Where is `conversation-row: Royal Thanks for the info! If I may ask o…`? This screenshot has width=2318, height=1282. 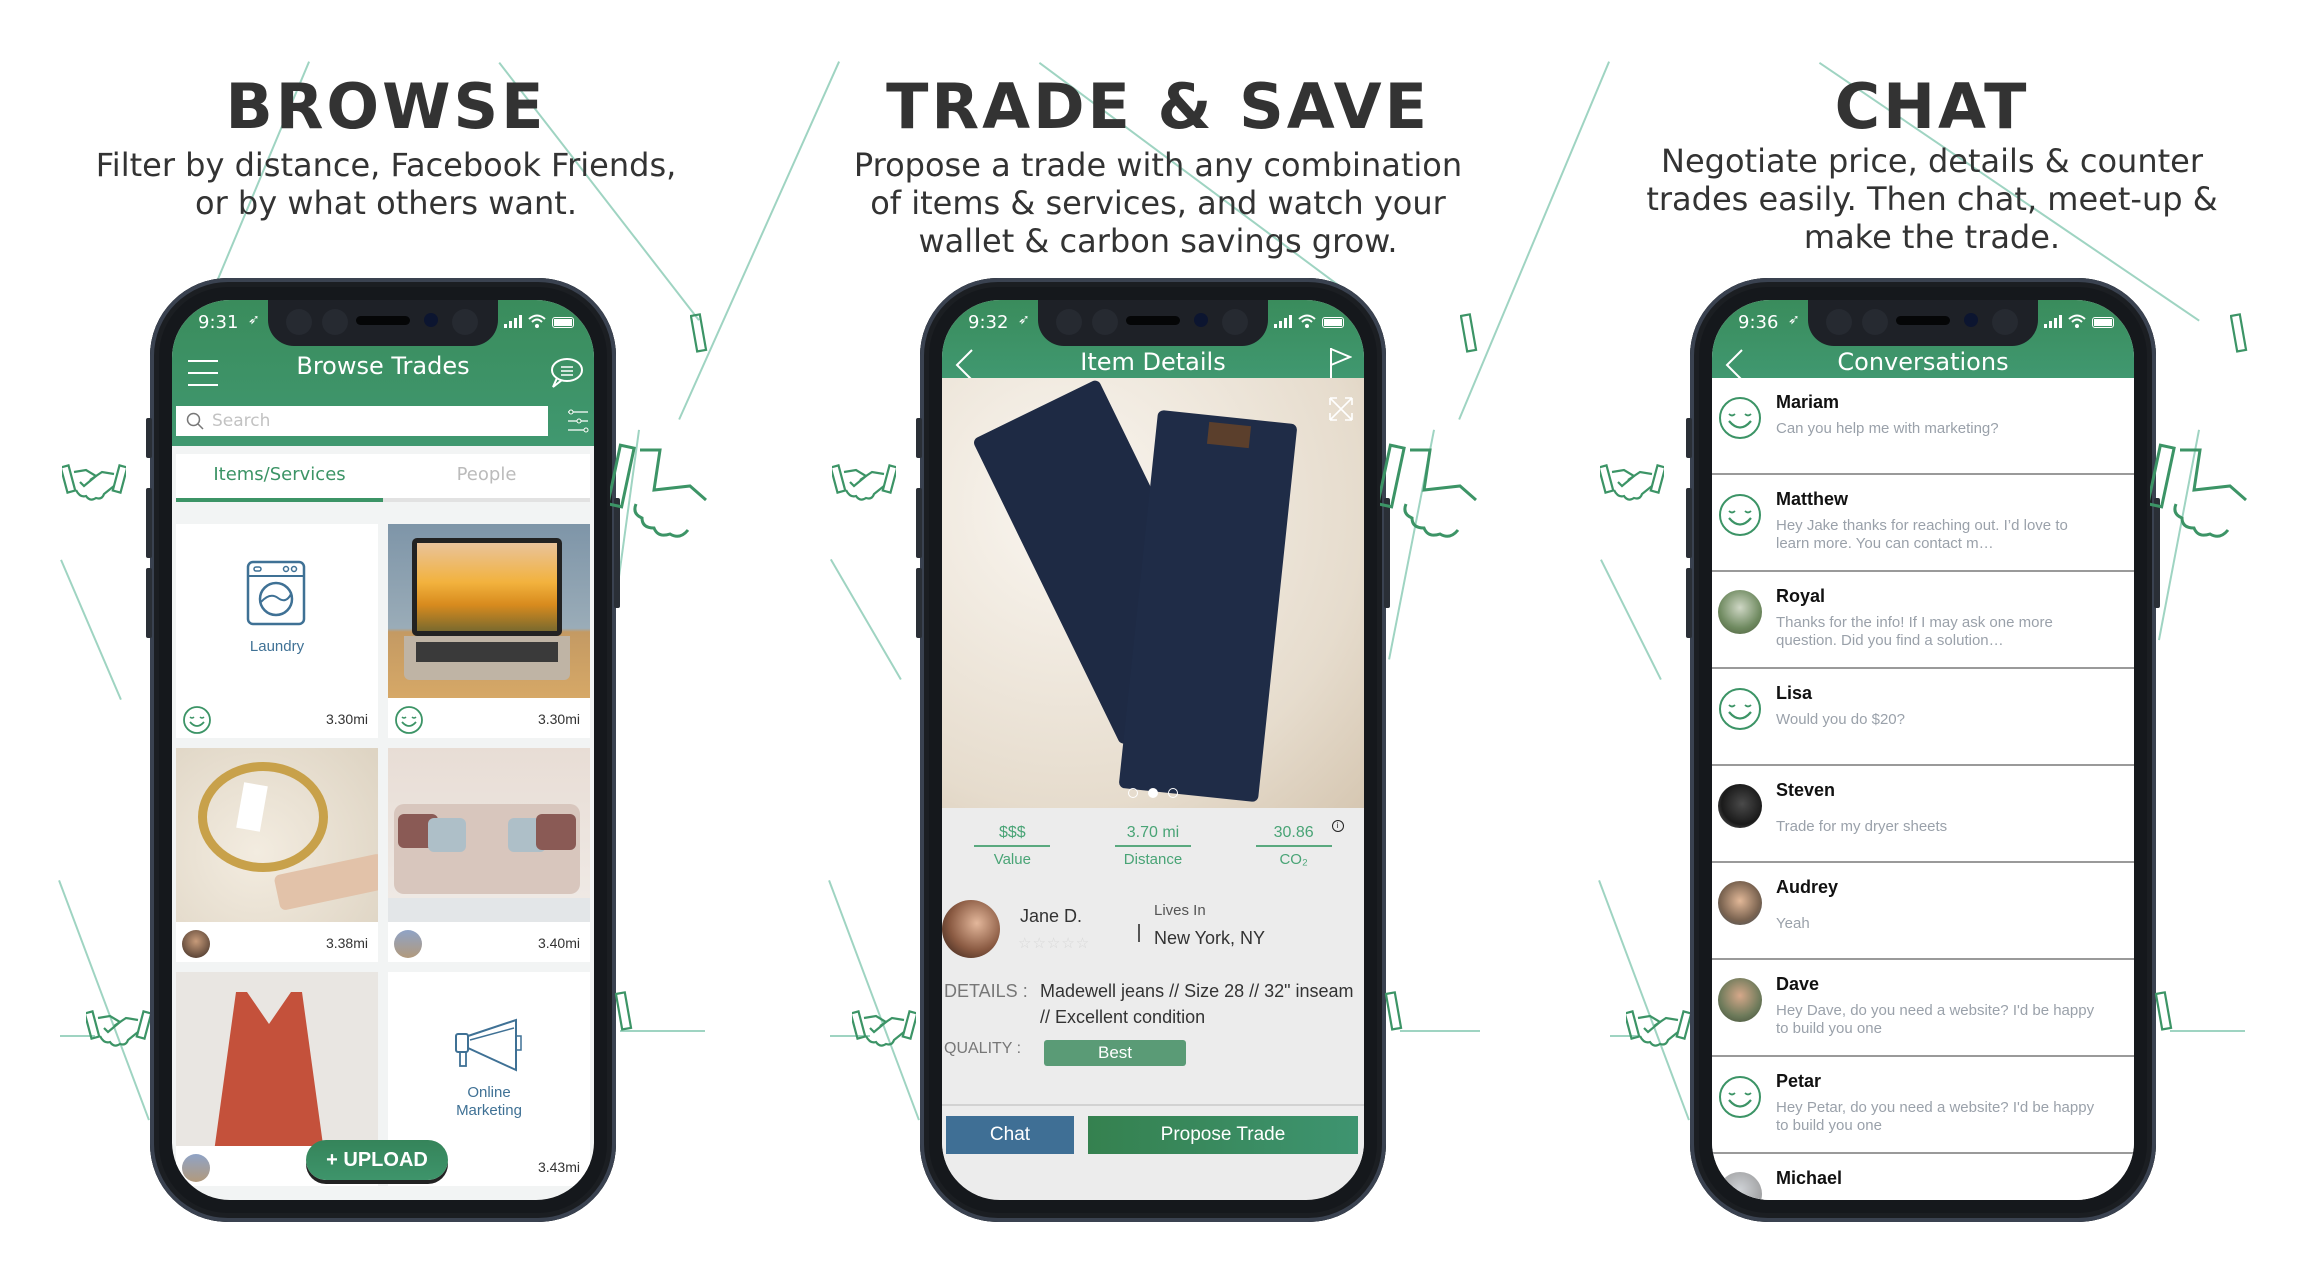 conversation-row: Royal Thanks for the info! If I may ask o… is located at coordinates (1923, 620).